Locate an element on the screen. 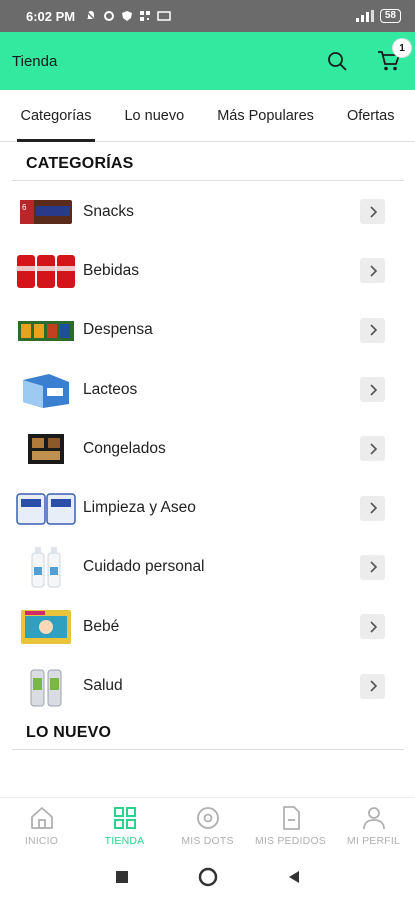 The width and height of the screenshot is (415, 900). tab-lo-nuevo: Lo nuevo is located at coordinates (154, 116).